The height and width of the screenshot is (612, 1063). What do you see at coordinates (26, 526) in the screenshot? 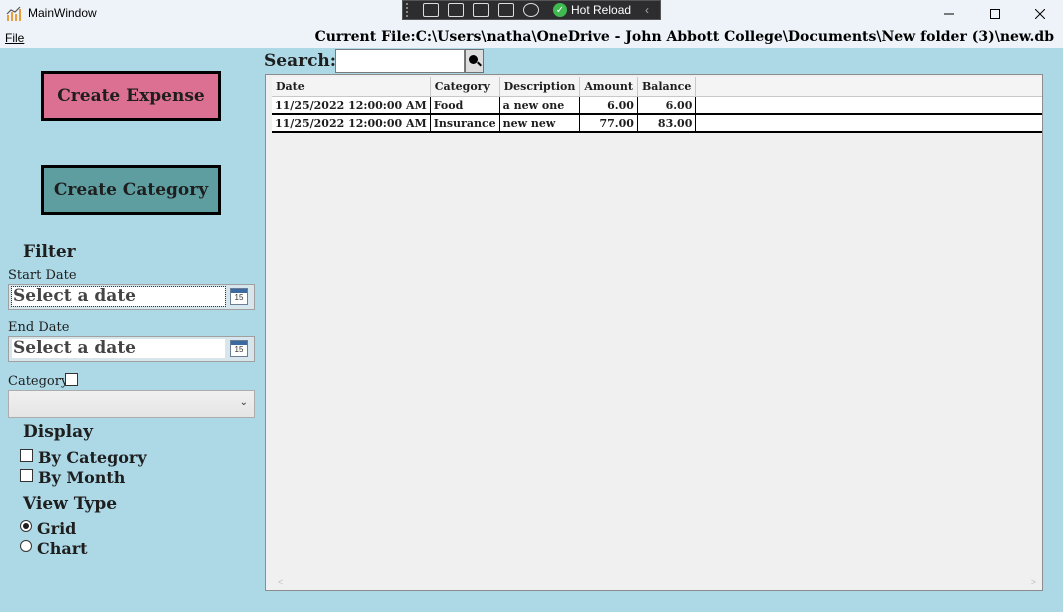
I see `grid-radio` at bounding box center [26, 526].